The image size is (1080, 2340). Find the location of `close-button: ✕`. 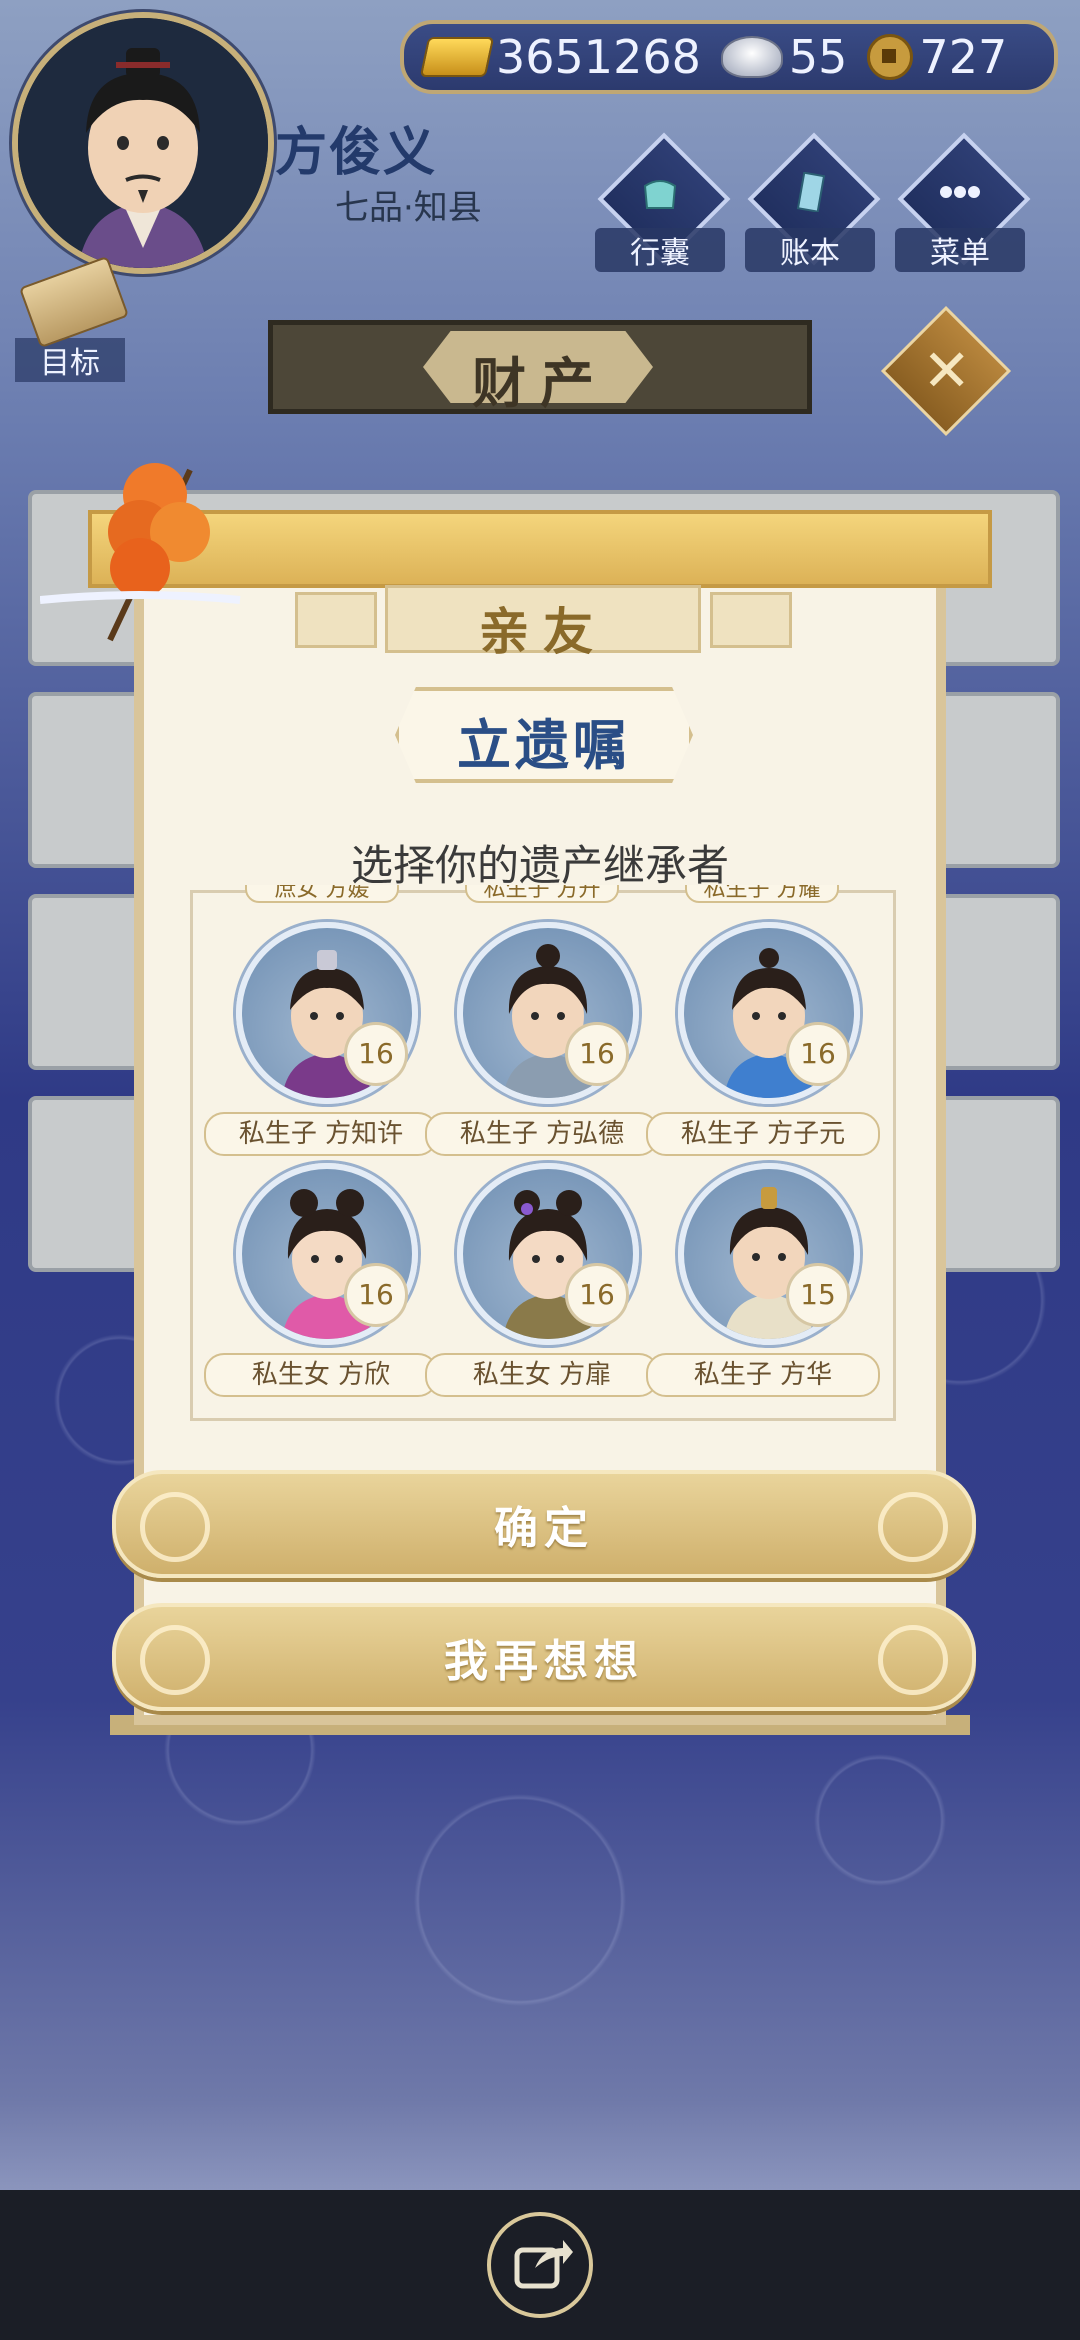

close-button: ✕ is located at coordinates (946, 371).